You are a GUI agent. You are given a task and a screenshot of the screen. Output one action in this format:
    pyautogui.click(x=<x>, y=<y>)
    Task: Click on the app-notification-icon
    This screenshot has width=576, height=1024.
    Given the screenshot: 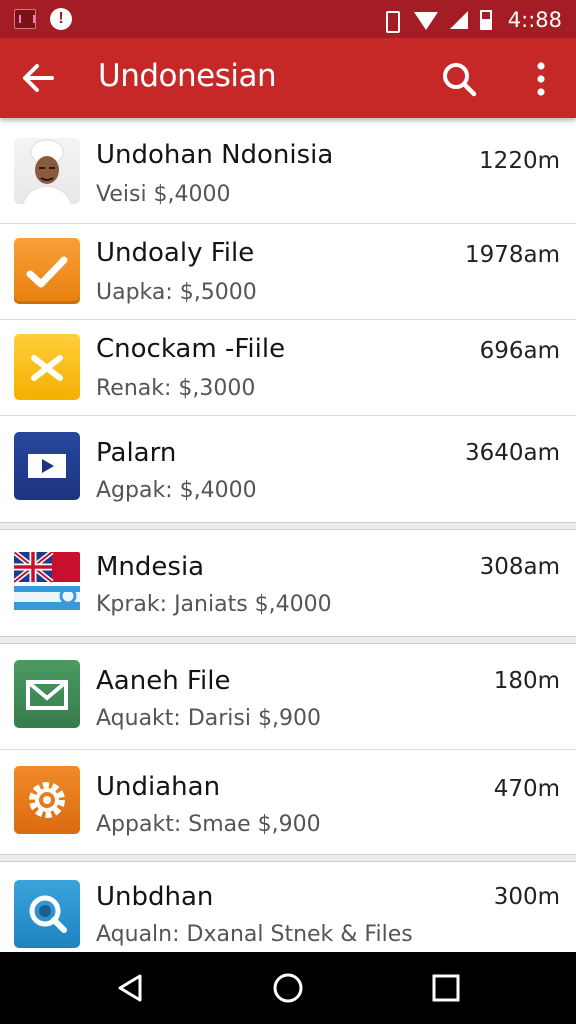 What is the action you would take?
    pyautogui.click(x=25, y=19)
    